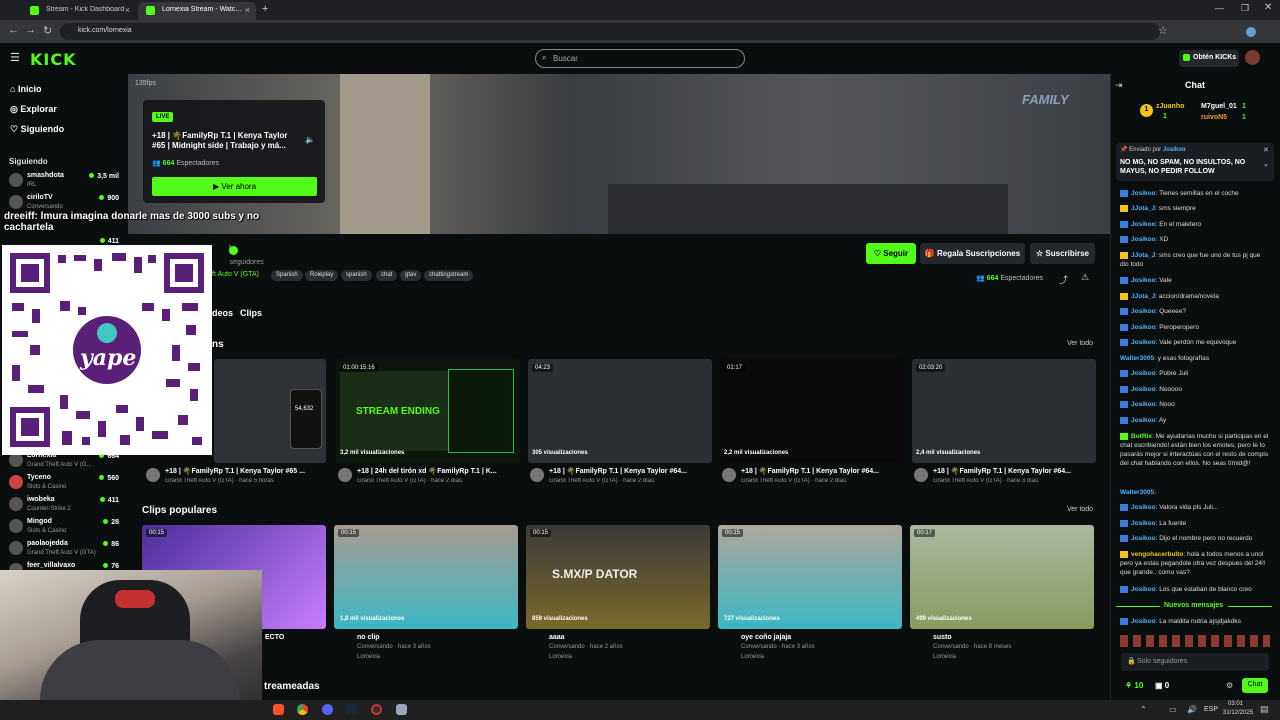 Image resolution: width=1280 pixels, height=720 pixels. I want to click on chat-send-button: Chat, so click(1255, 685).